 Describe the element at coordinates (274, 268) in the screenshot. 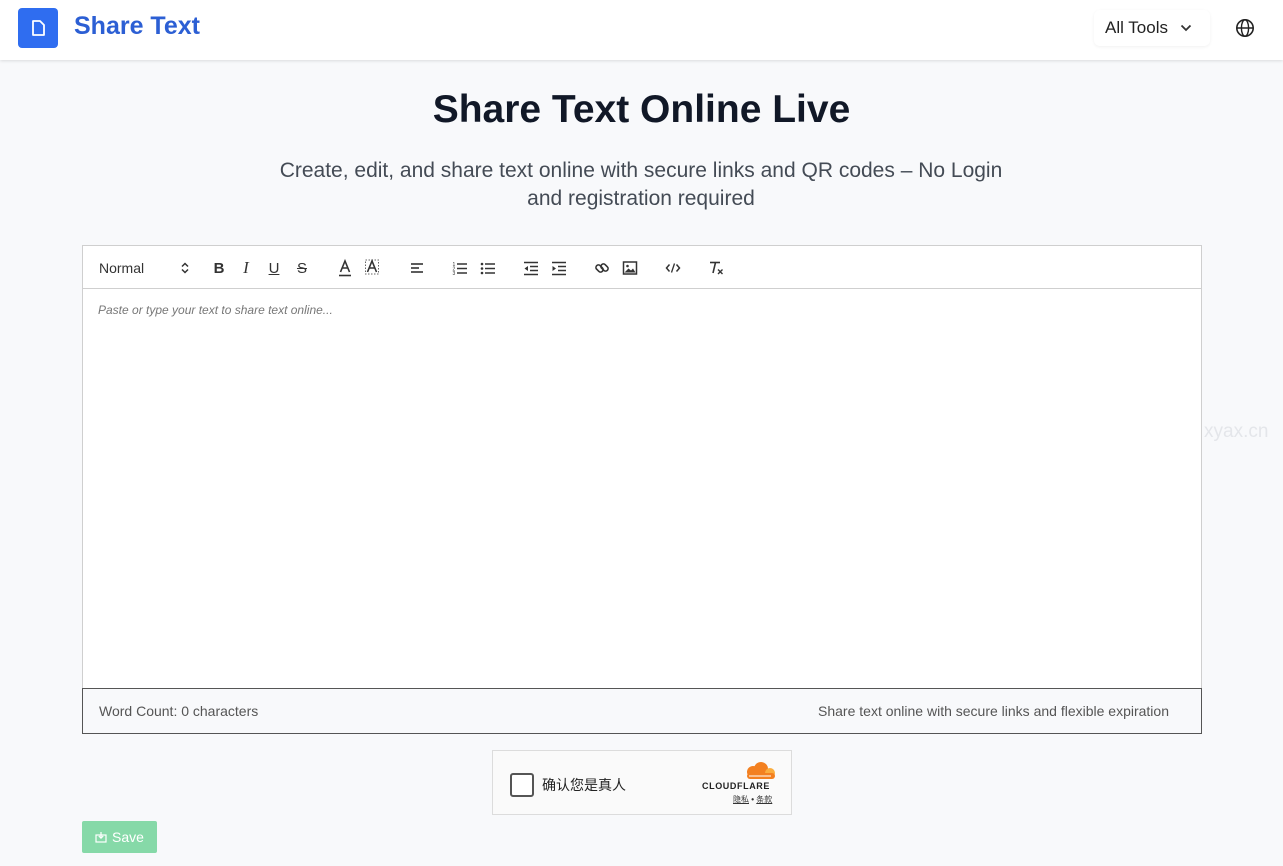

I see `underline-icon: U` at that location.